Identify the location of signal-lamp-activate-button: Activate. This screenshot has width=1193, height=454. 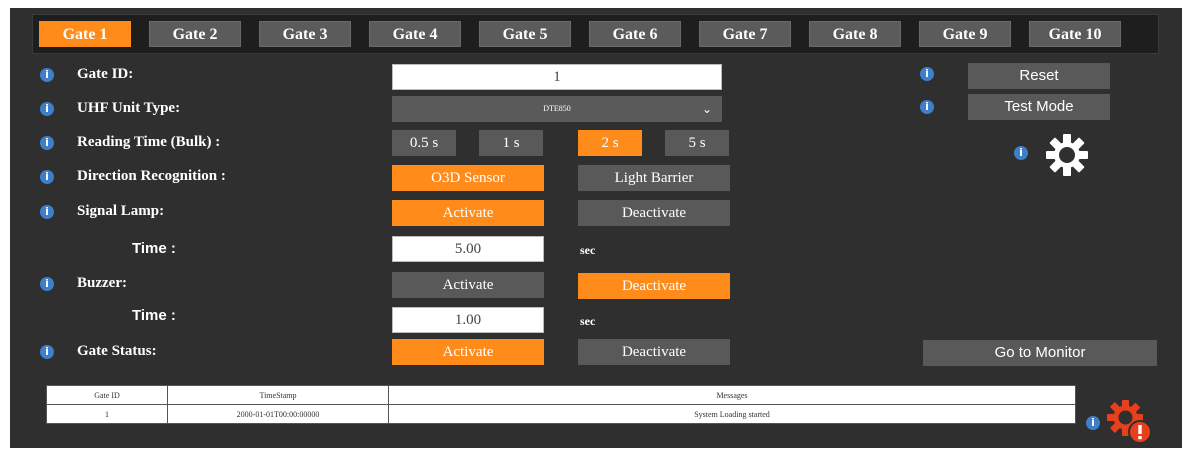
(468, 213).